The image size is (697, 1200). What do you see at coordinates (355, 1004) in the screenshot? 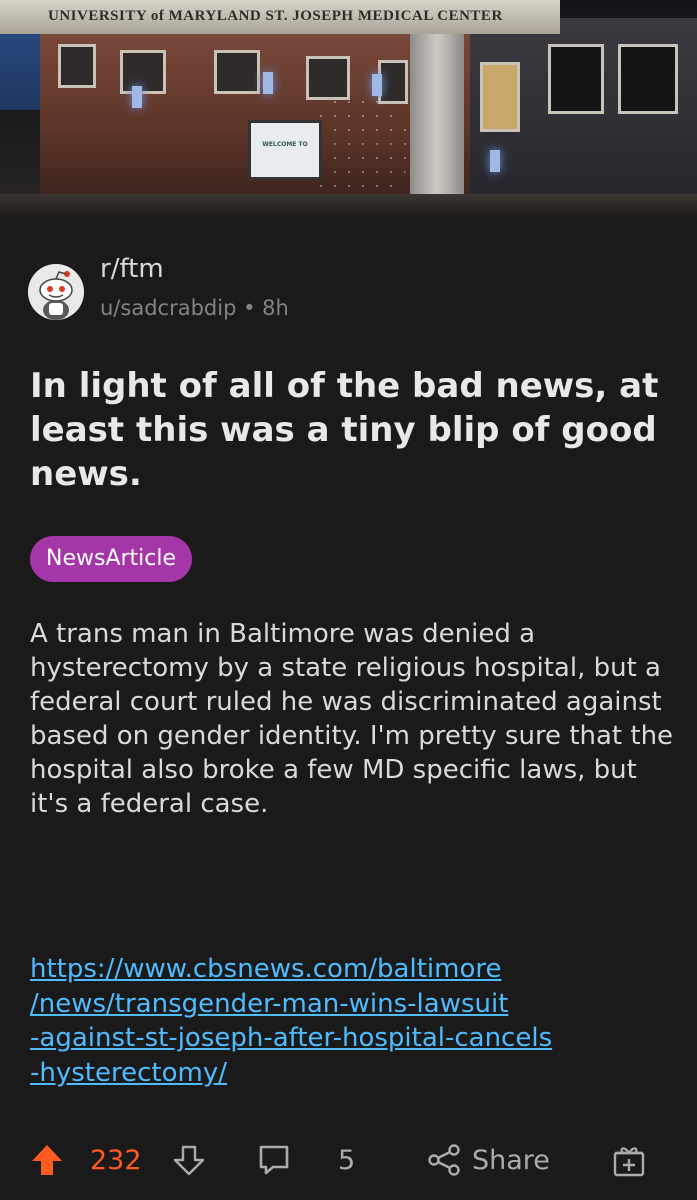
I see `link-line: /news/transgender-man-wins-lawsuit` at bounding box center [355, 1004].